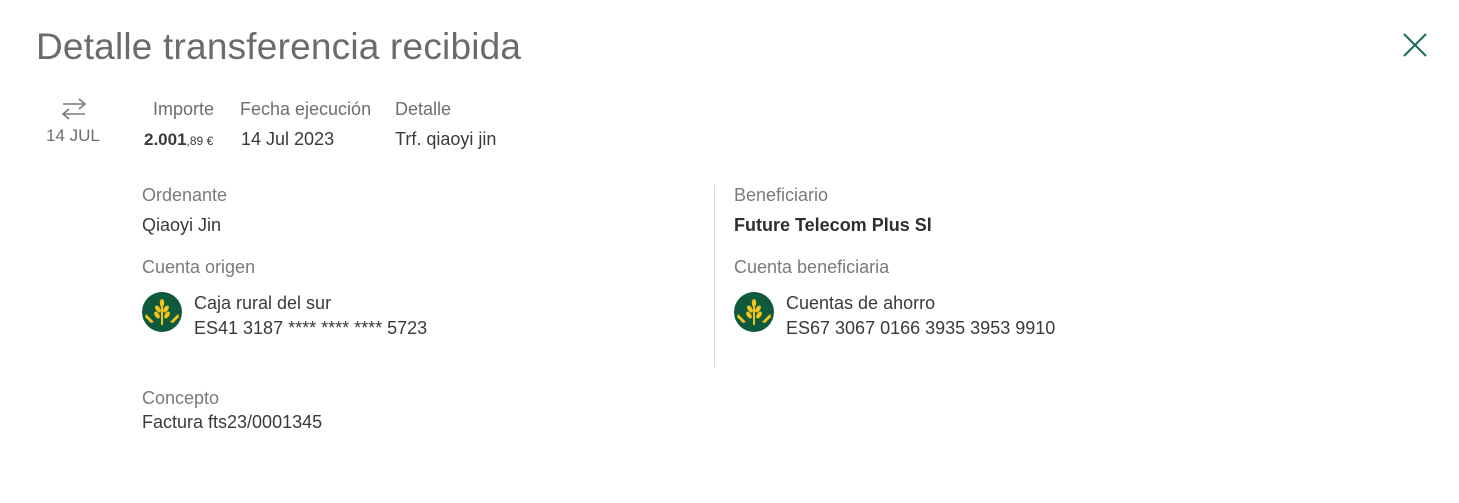 Image resolution: width=1459 pixels, height=503 pixels. Describe the element at coordinates (861, 303) in the screenshot. I see `beneficiary-account-name: Cuentas de ahorro` at that location.